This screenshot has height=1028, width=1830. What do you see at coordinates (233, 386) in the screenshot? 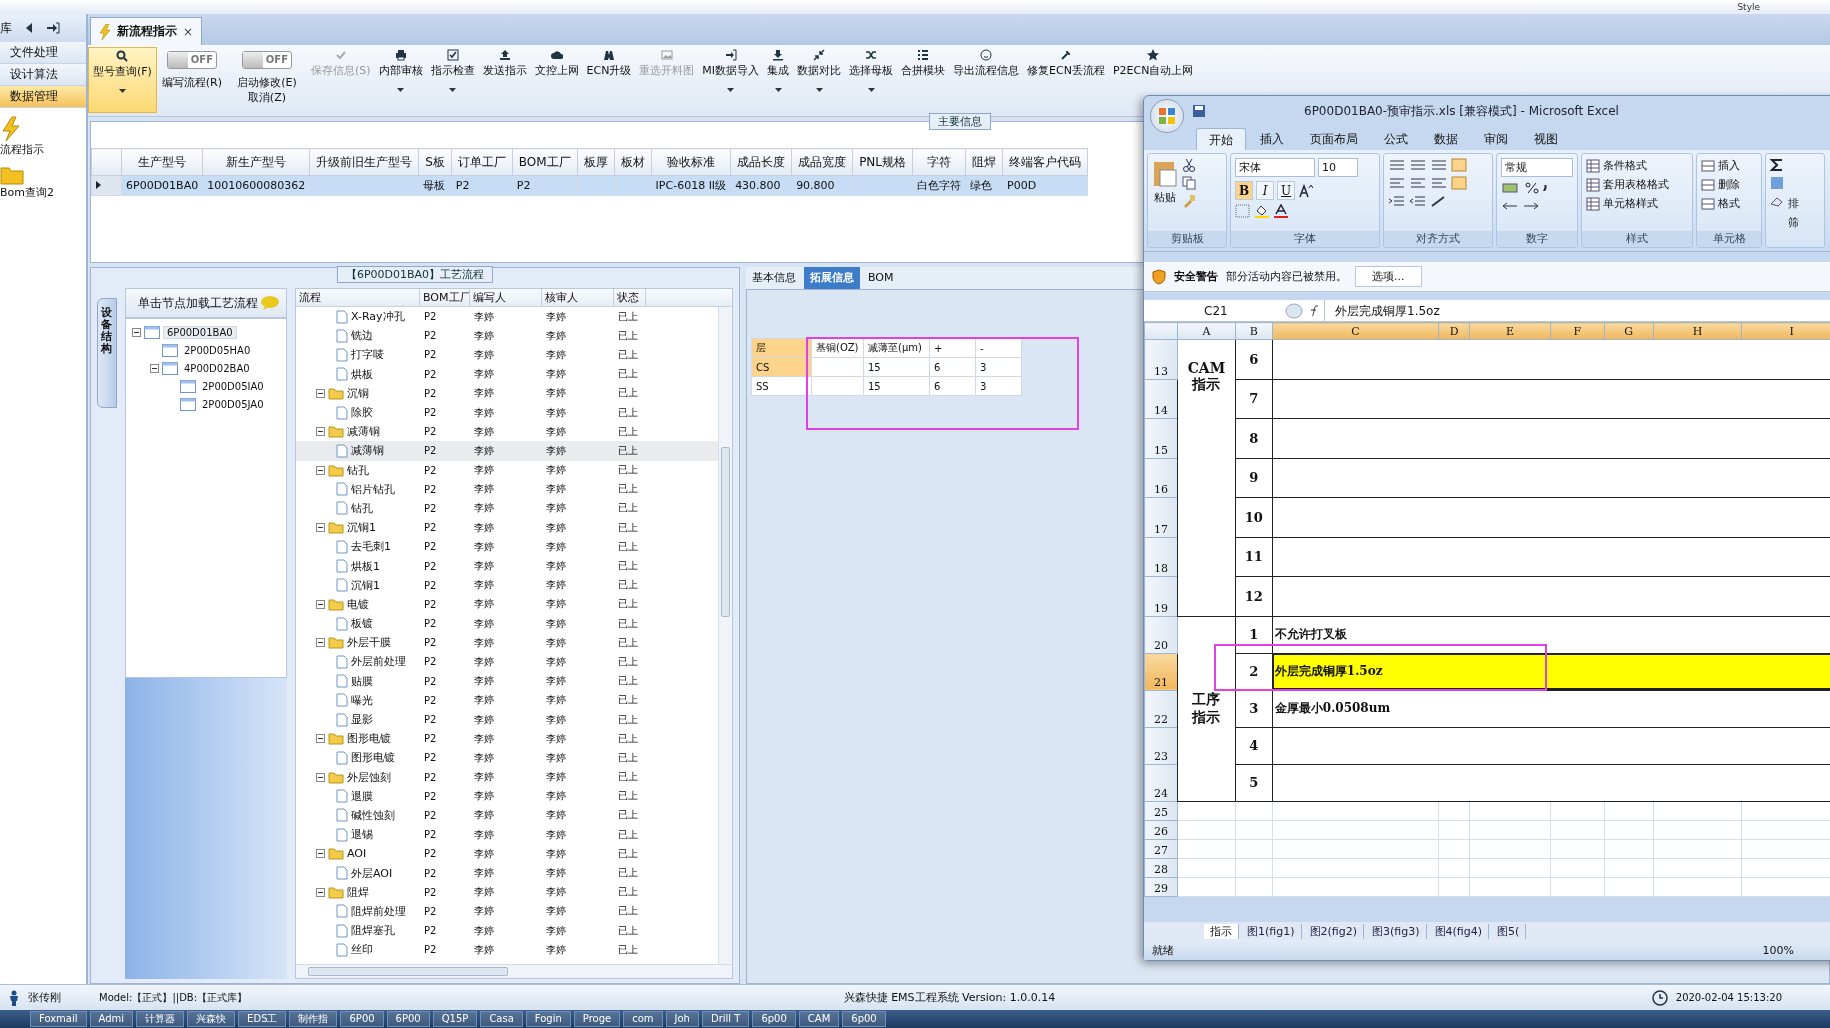
I see `tree-node: 2P00D05IA0` at bounding box center [233, 386].